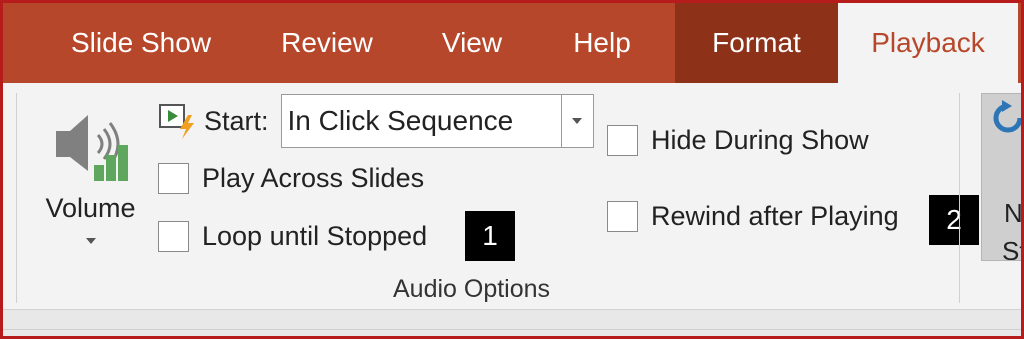  What do you see at coordinates (775, 216) in the screenshot?
I see `rewind-after-playing-label: Rewind after Playing` at bounding box center [775, 216].